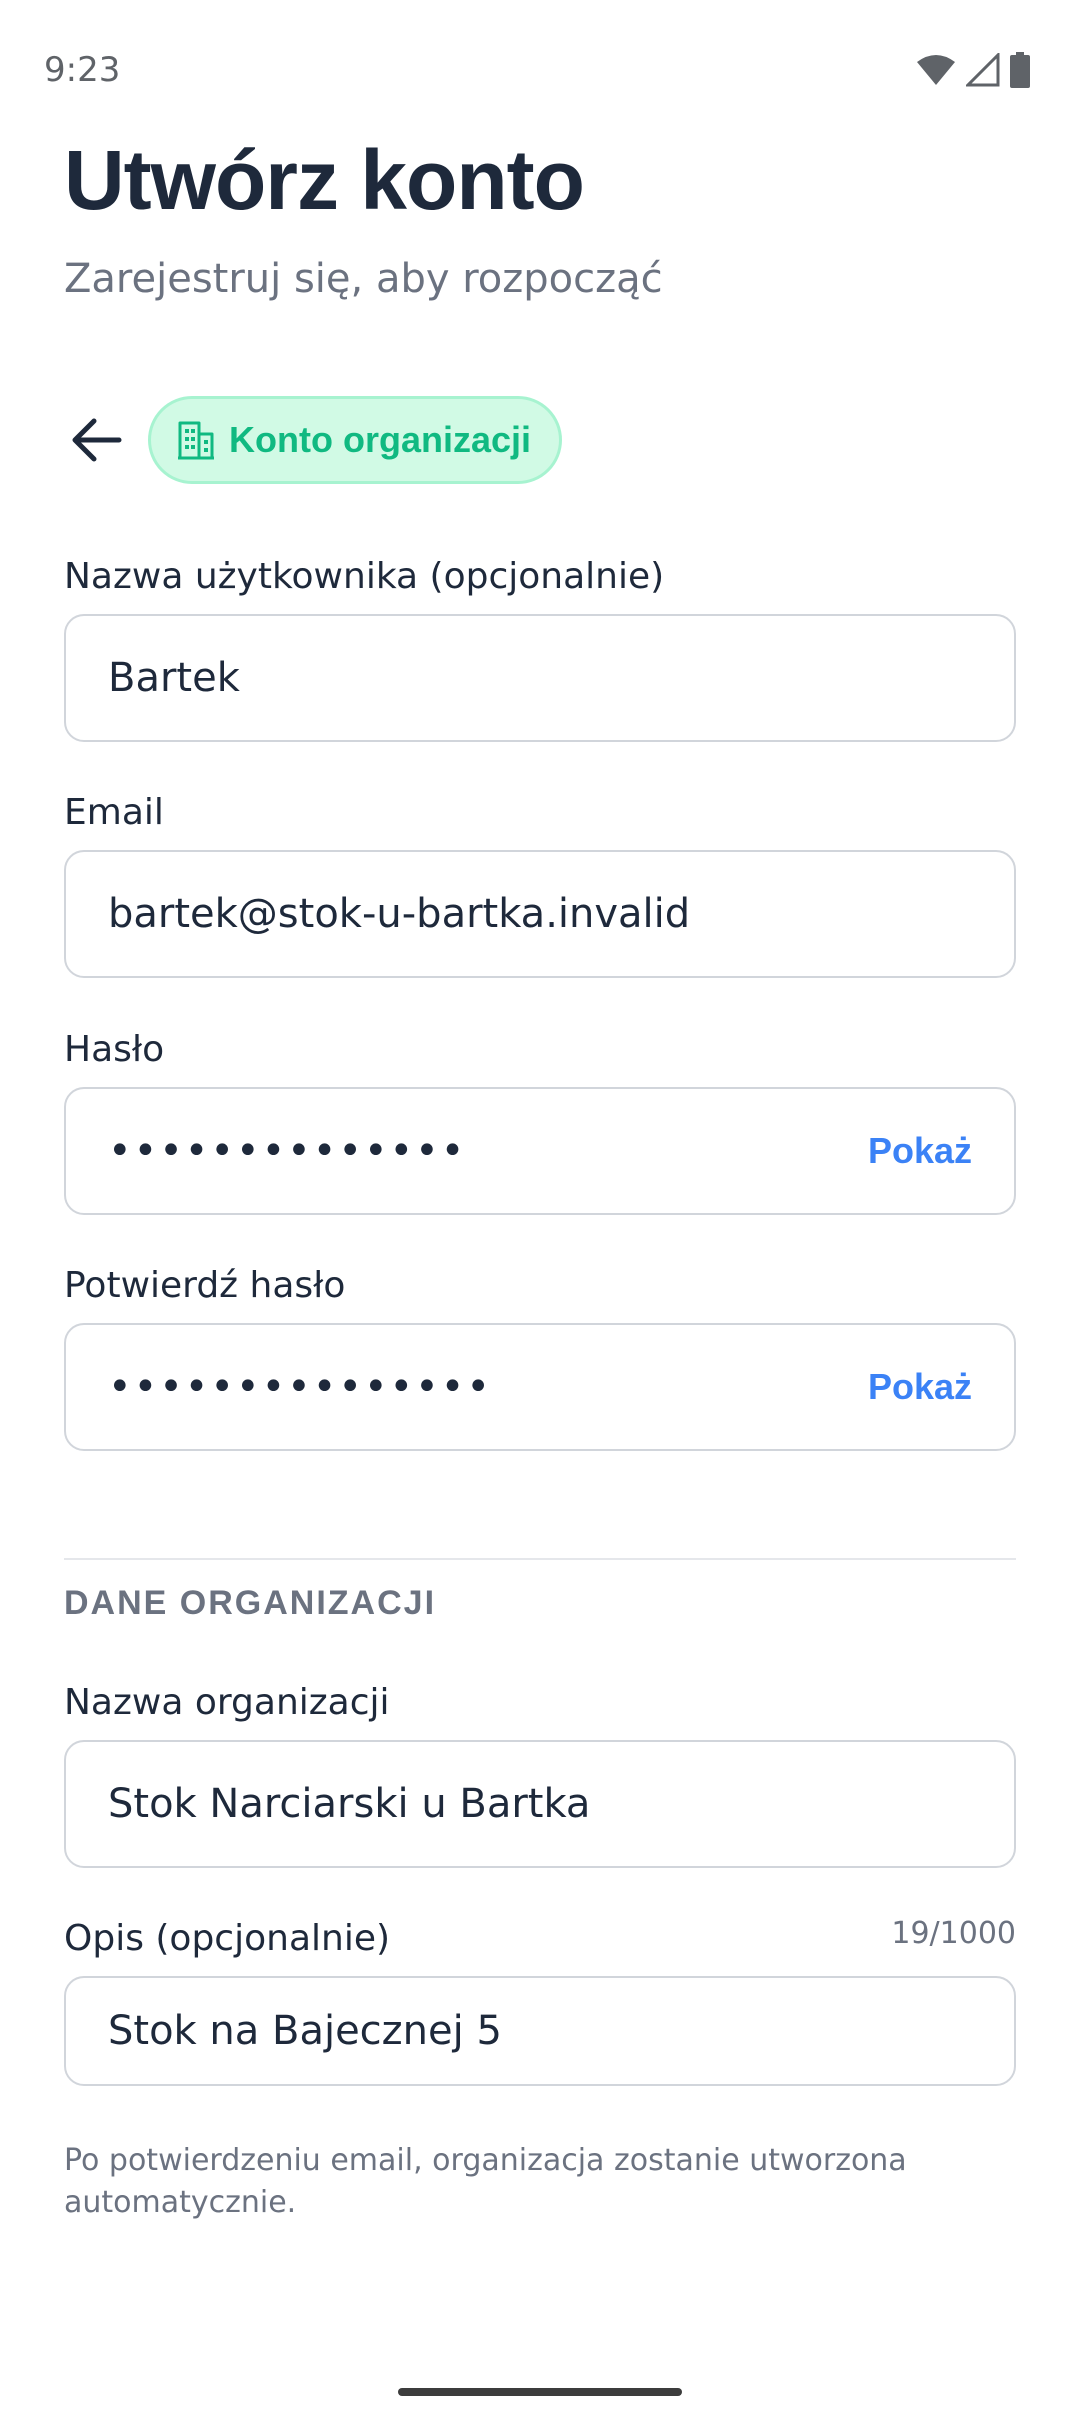  What do you see at coordinates (380, 439) in the screenshot?
I see `account-type-label: Konto organizacji` at bounding box center [380, 439].